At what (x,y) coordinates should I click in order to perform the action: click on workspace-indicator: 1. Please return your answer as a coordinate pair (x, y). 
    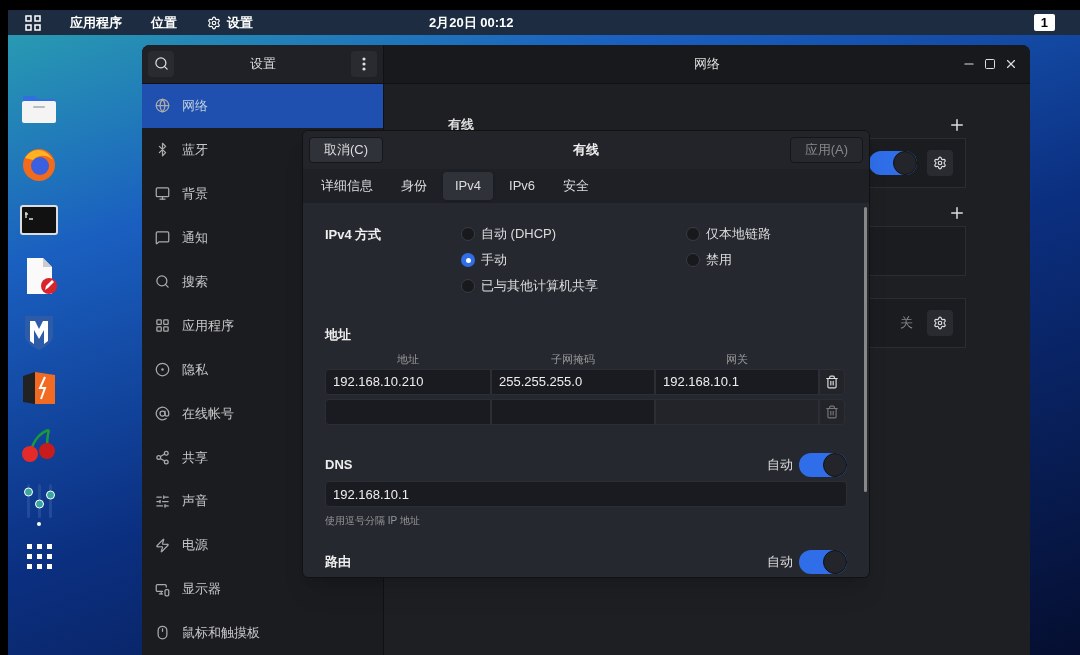
    Looking at the image, I should click on (1044, 22).